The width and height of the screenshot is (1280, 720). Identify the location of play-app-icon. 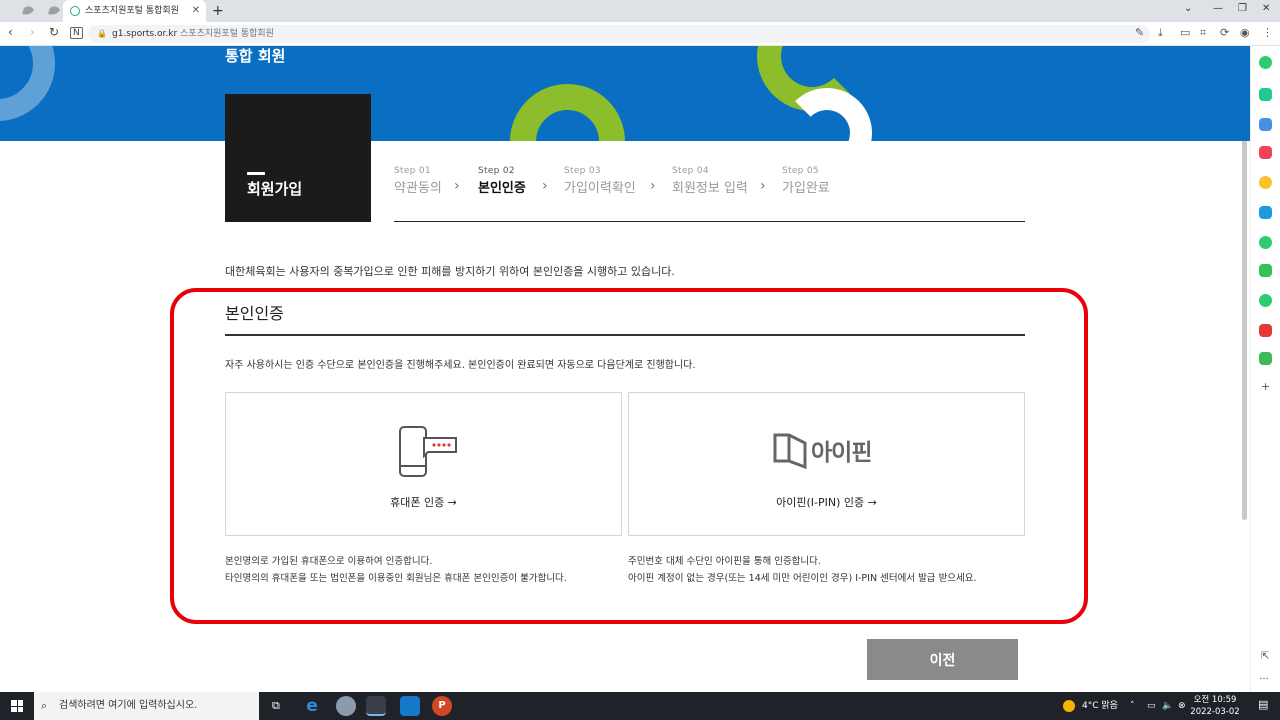
(1265, 242).